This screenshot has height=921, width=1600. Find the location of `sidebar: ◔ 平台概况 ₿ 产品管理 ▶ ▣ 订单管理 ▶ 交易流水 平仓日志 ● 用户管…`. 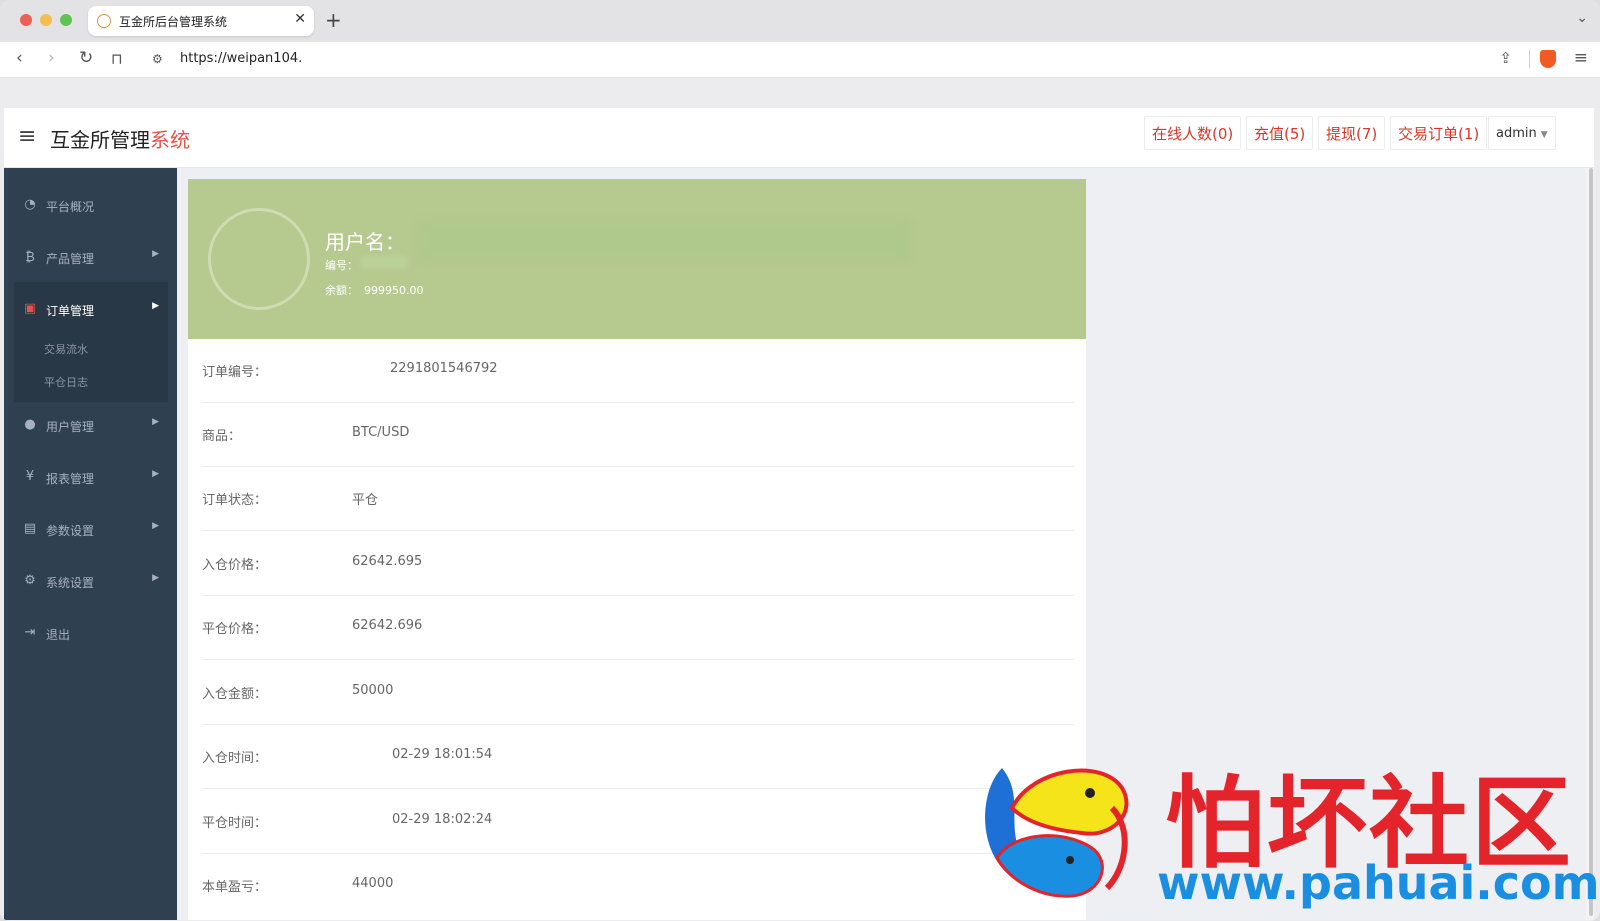

sidebar: ◔ 平台概况 ₿ 产品管理 ▶ ▣ 订单管理 ▶ 交易流水 平仓日志 ● 用户管… is located at coordinates (90, 544).